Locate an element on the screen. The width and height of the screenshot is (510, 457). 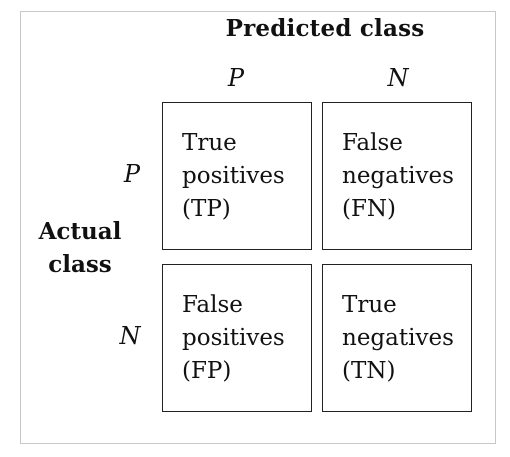
row-label-positive: P is located at coordinates (132, 174).